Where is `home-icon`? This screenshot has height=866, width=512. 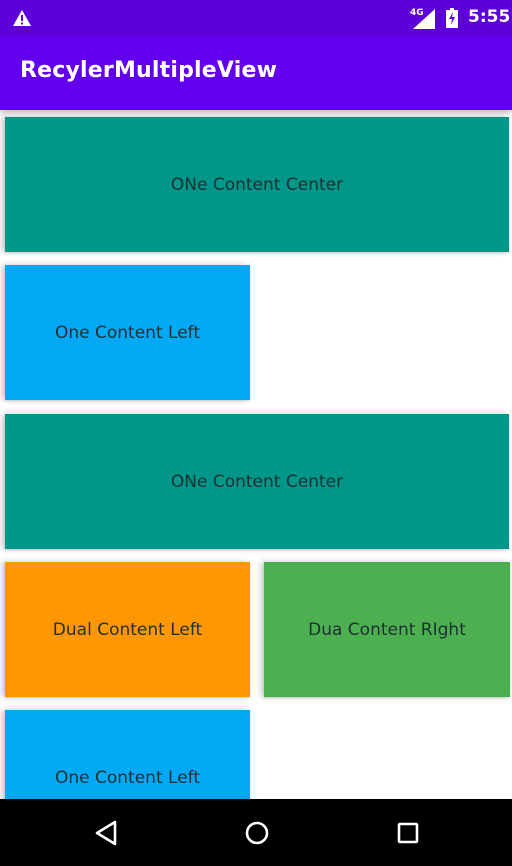 home-icon is located at coordinates (257, 833).